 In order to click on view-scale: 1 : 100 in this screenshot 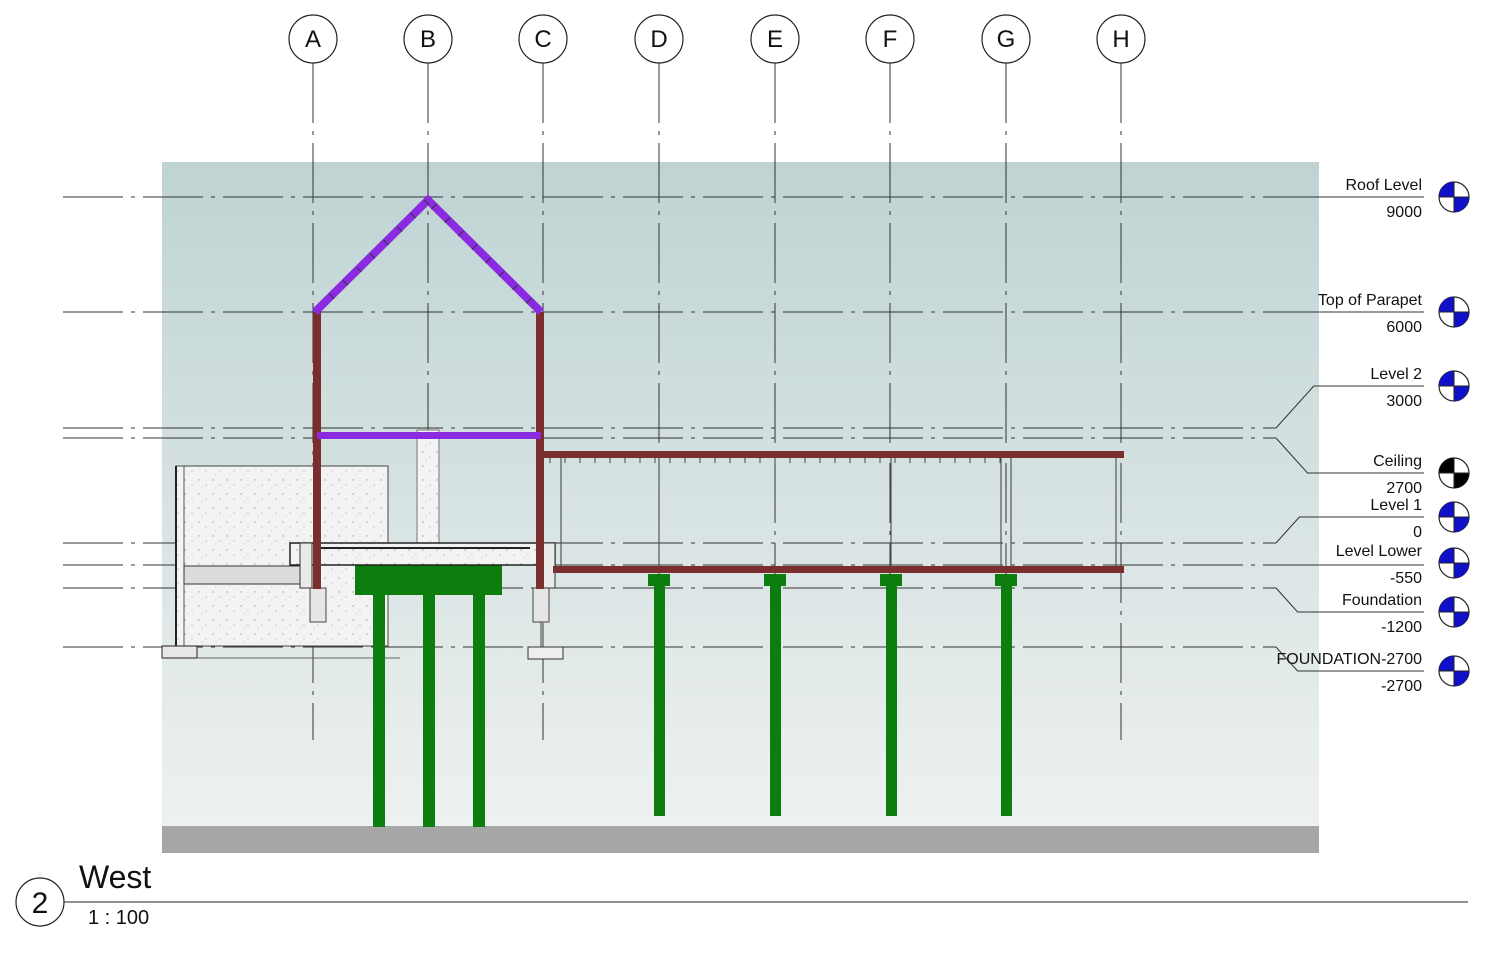, I will do `click(118, 918)`.